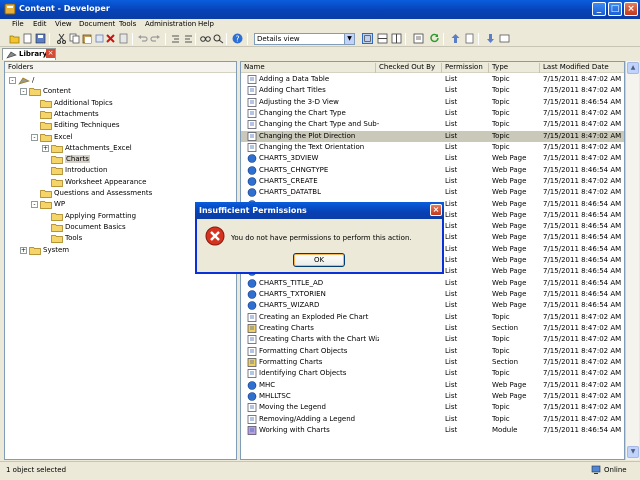 This screenshot has height=480, width=640. Describe the element at coordinates (633, 452) in the screenshot. I see `scroll-down-arrow: ▼` at that location.